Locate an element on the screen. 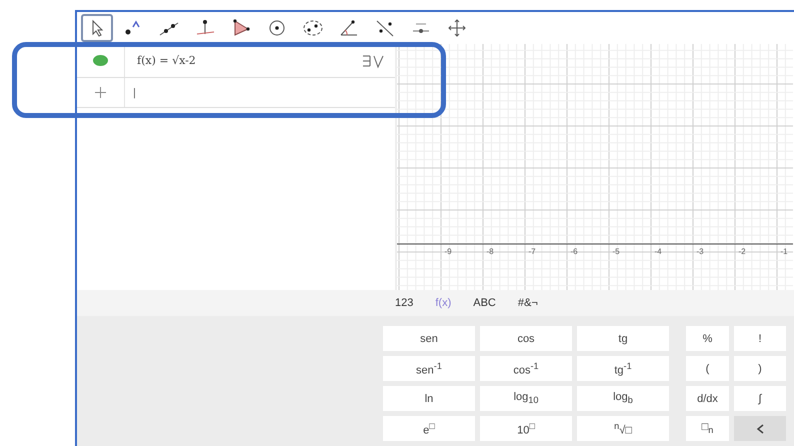 This screenshot has width=794, height=446. keyboard-key: tg$^{-1}$ is located at coordinates (623, 368).